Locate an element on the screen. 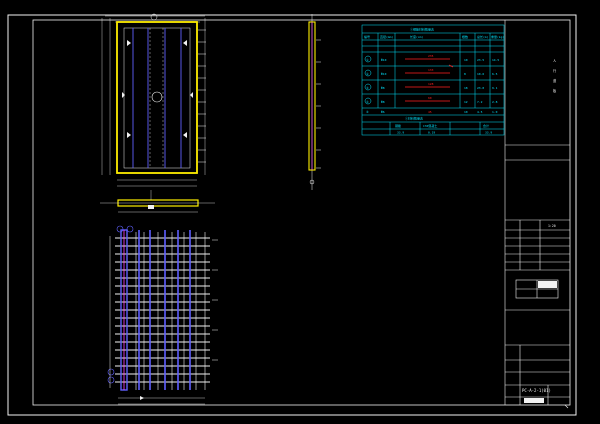  svg-text: 23.5 is located at coordinates (480, 60).